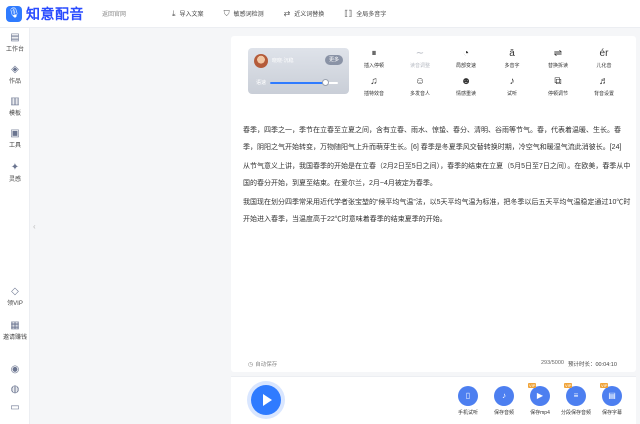 This screenshot has height=424, width=640. I want to click on save-mp4-button: VIP ▶ 保存mp4, so click(540, 399).